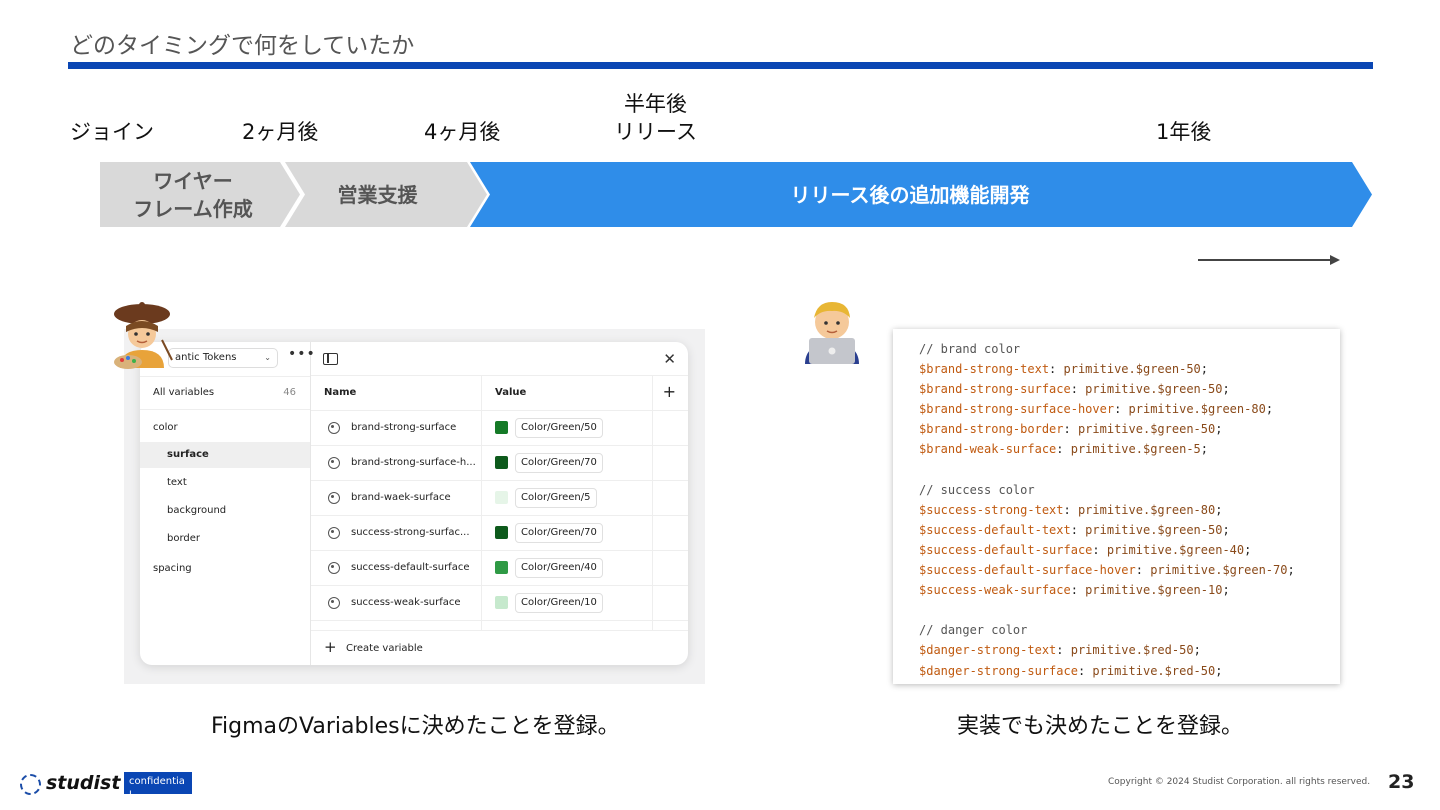 Image resolution: width=1440 pixels, height=810 pixels. Describe the element at coordinates (1129, 490) in the screenshot. I see `code-line: // success color` at that location.